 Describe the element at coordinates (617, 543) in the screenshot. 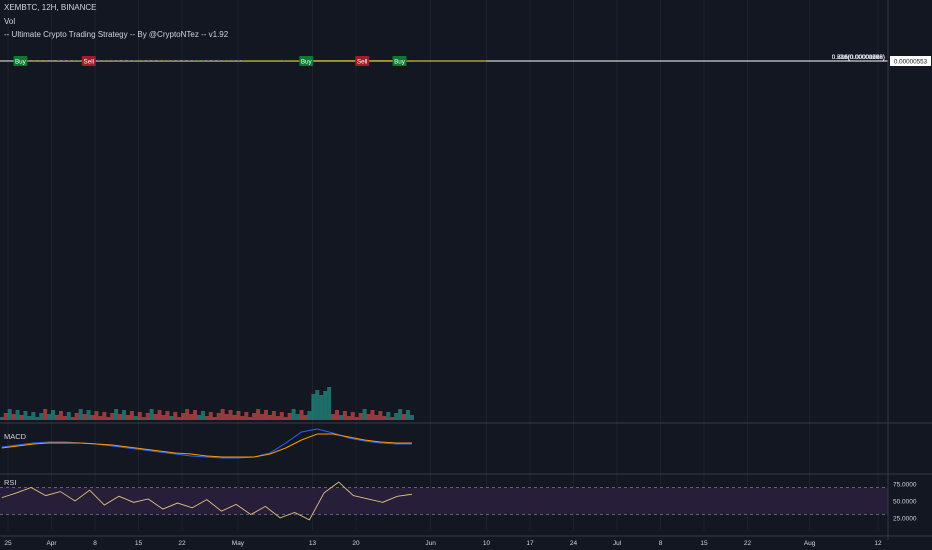

I see `x-tick-label: Jul` at that location.